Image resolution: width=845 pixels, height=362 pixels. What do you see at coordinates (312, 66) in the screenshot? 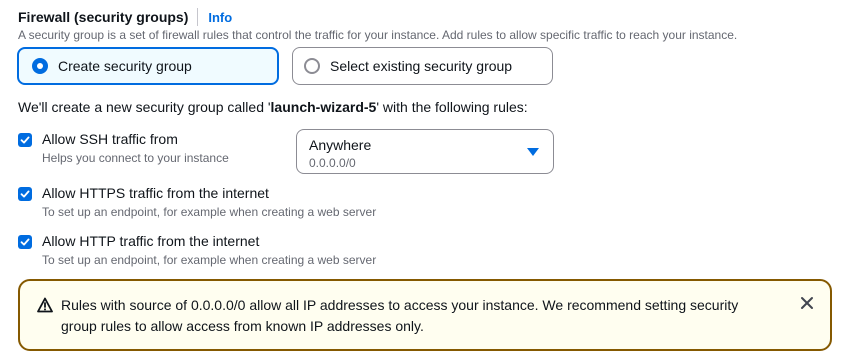
I see `radio-unselected-icon` at bounding box center [312, 66].